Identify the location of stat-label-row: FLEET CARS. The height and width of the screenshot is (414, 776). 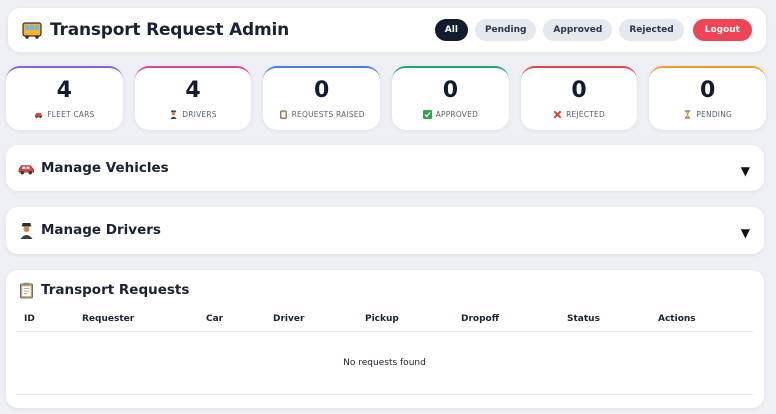
(64, 114).